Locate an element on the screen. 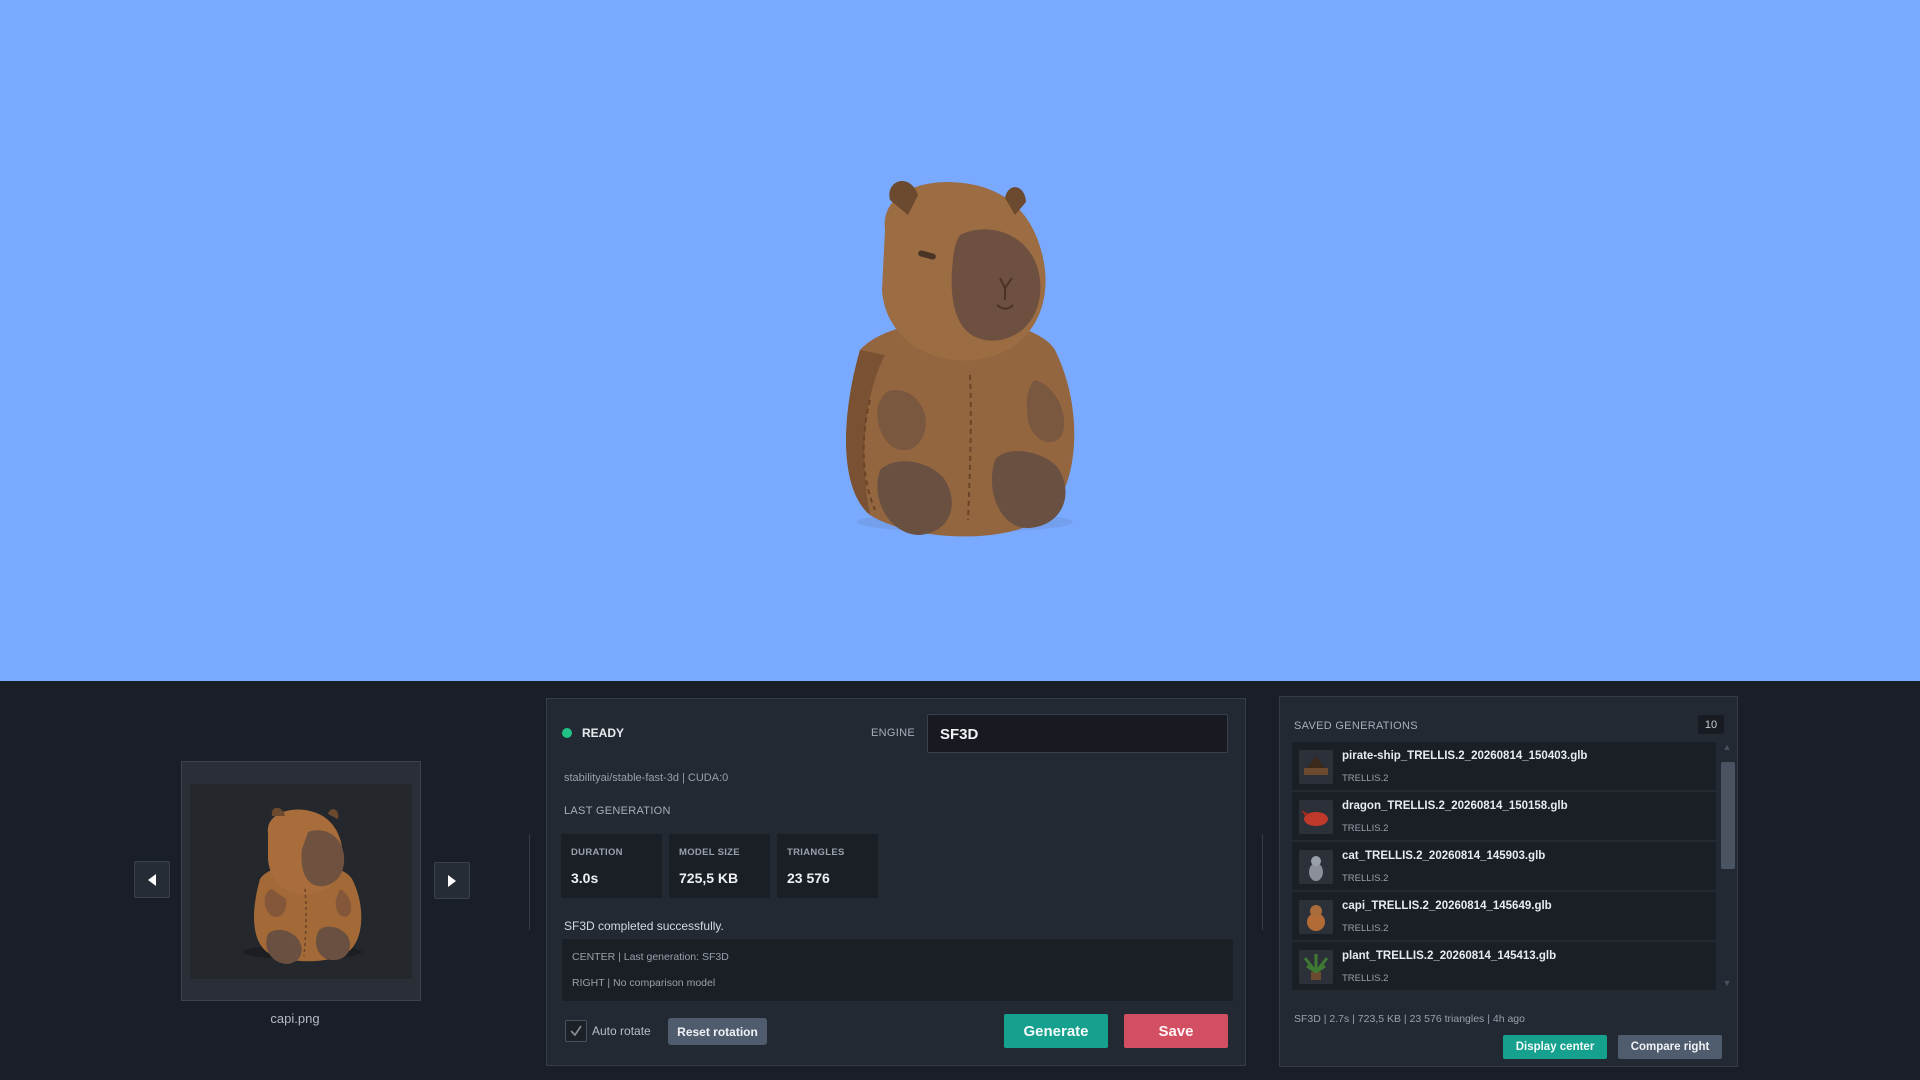 The image size is (1920, 1080). last-generation-title: LAST GENERATION is located at coordinates (617, 811).